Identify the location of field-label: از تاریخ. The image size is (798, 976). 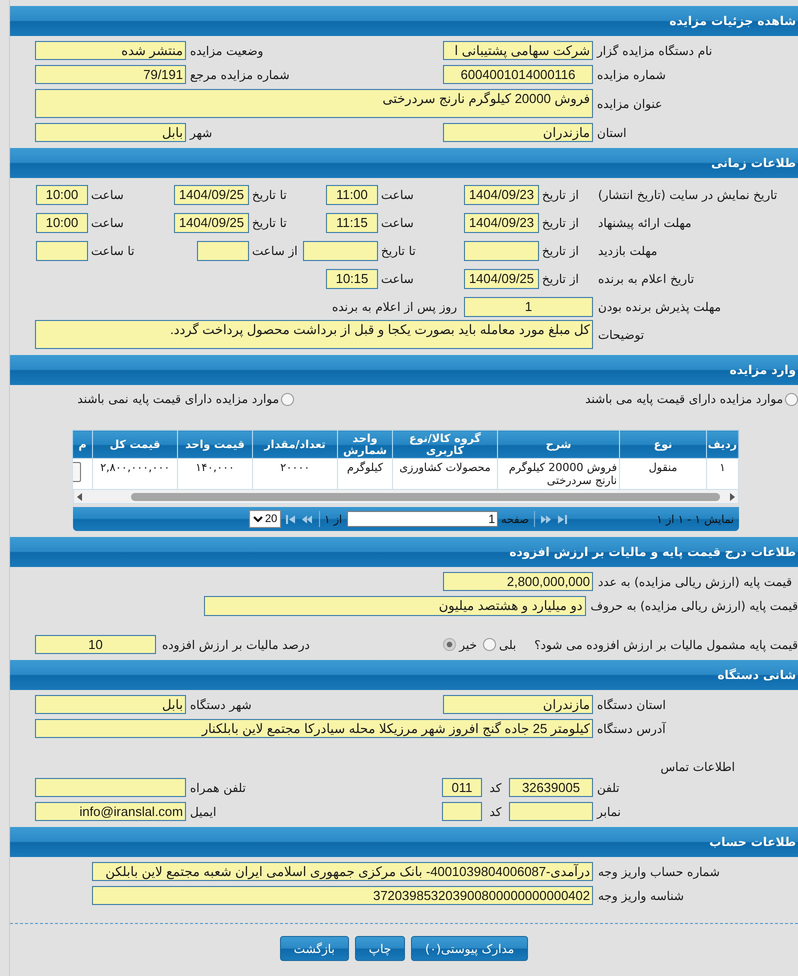
(560, 251).